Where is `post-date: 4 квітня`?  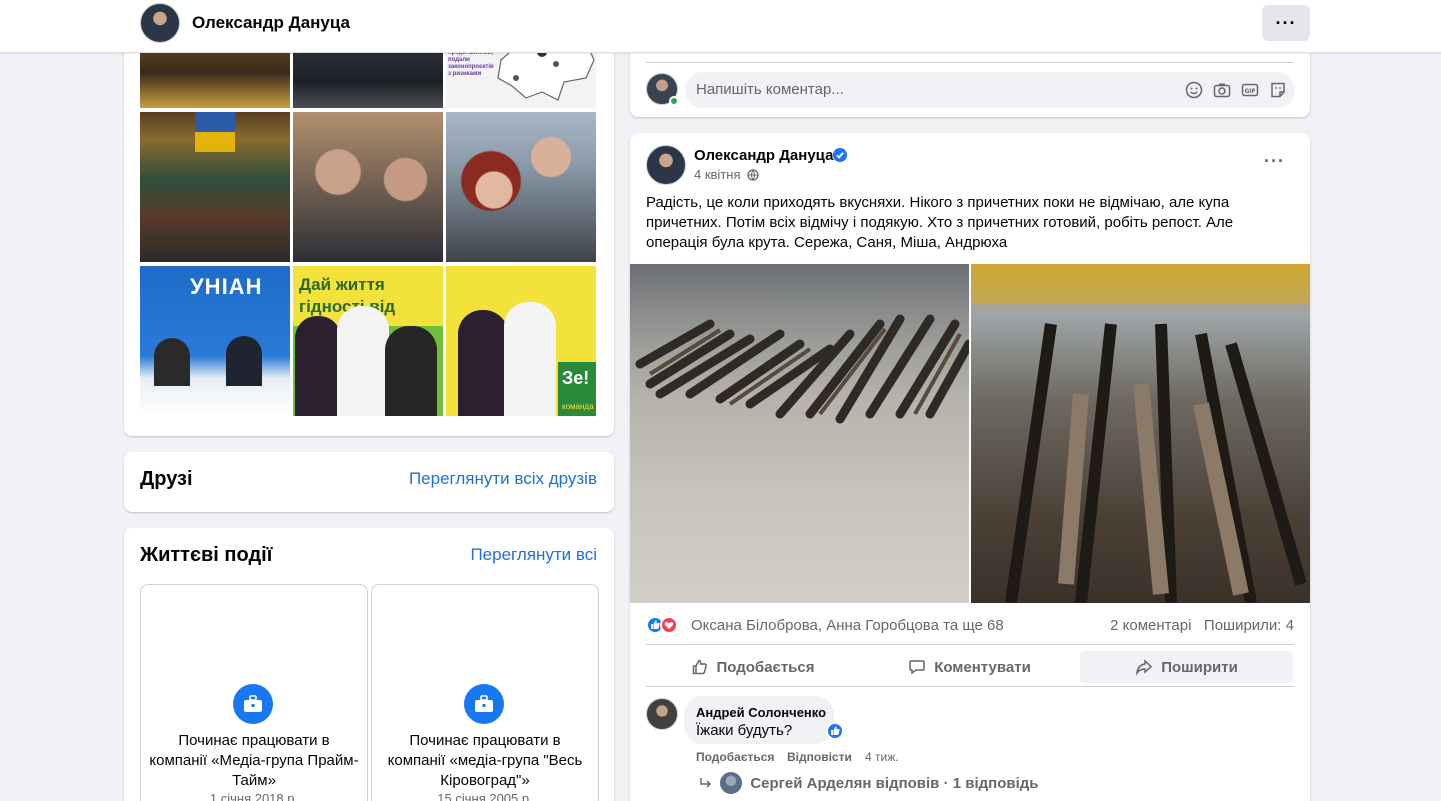 post-date: 4 квітня is located at coordinates (726, 175).